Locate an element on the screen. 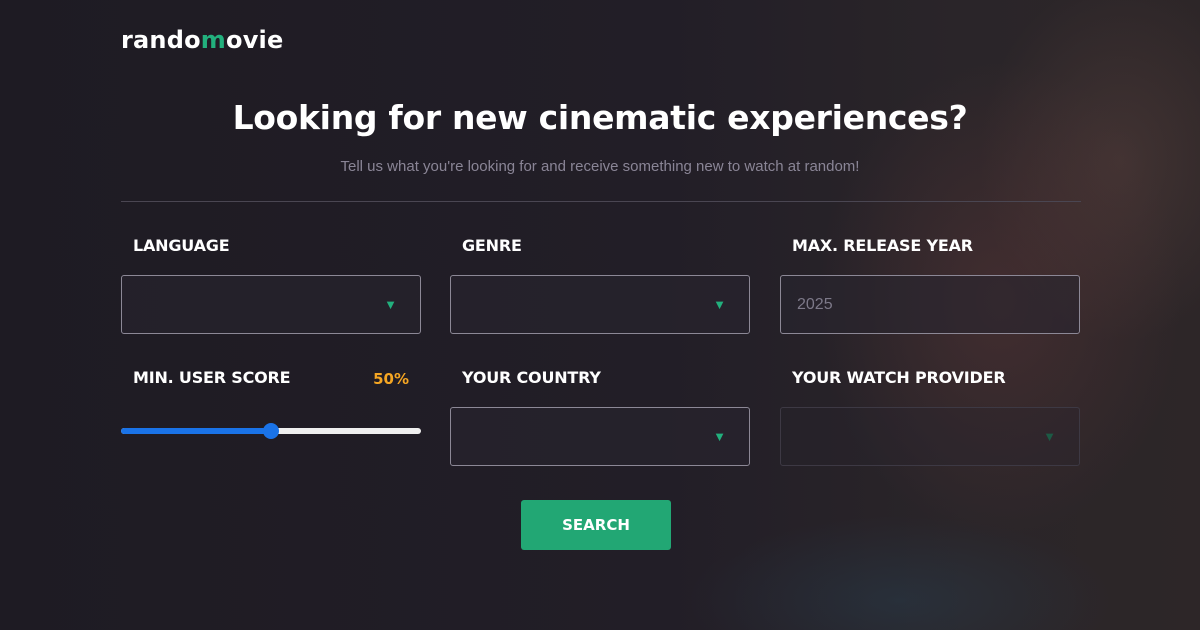 The width and height of the screenshot is (1200, 630). release-year-input is located at coordinates (930, 304).